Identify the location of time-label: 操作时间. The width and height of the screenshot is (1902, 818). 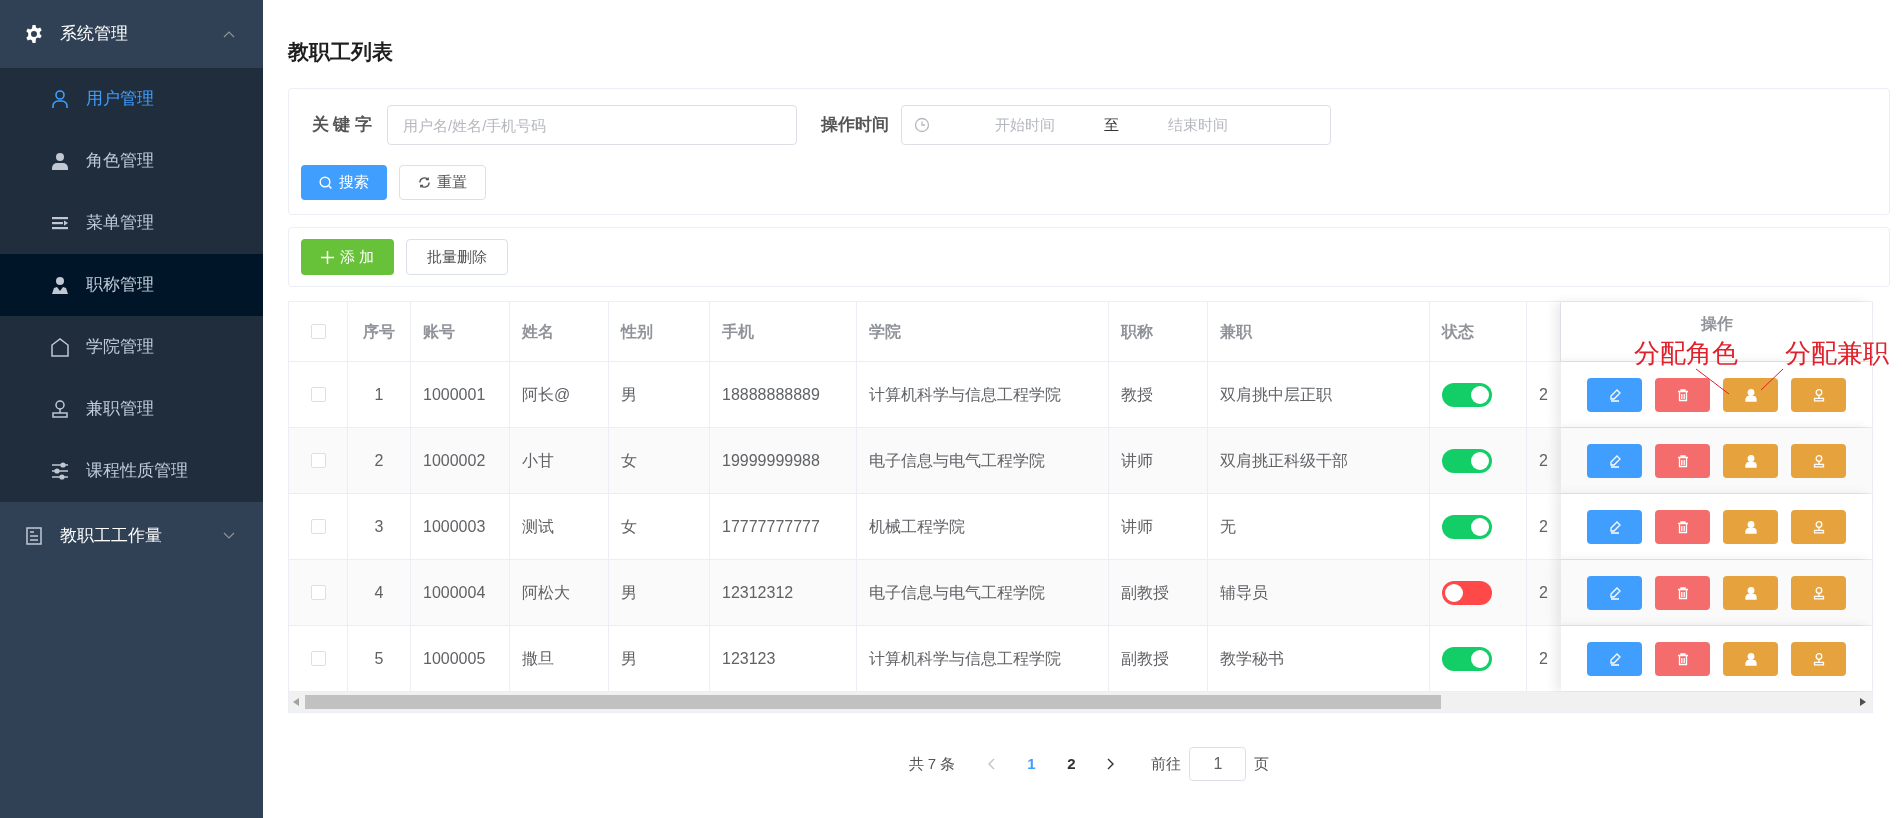
(855, 125).